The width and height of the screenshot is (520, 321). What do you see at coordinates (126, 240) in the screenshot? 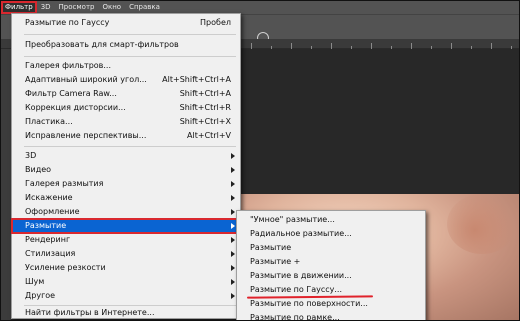
I see `menu-item-render: Рендеринг` at bounding box center [126, 240].